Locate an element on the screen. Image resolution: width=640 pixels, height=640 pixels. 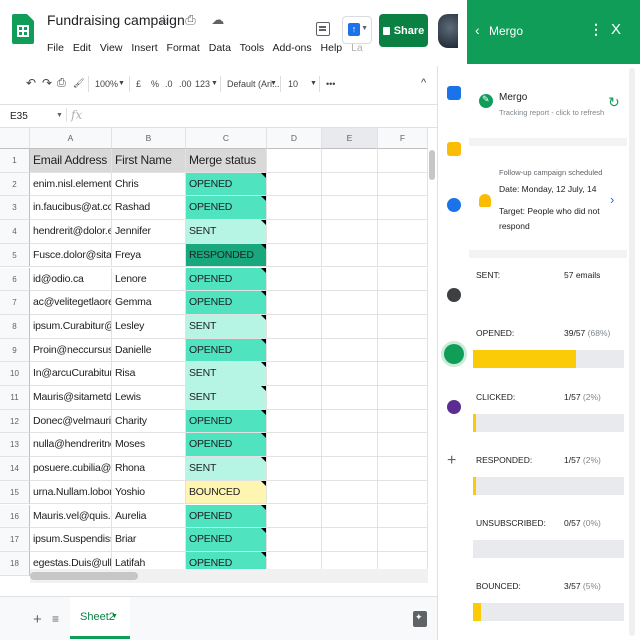
more-formats-button: 123 is located at coordinates (202, 84).